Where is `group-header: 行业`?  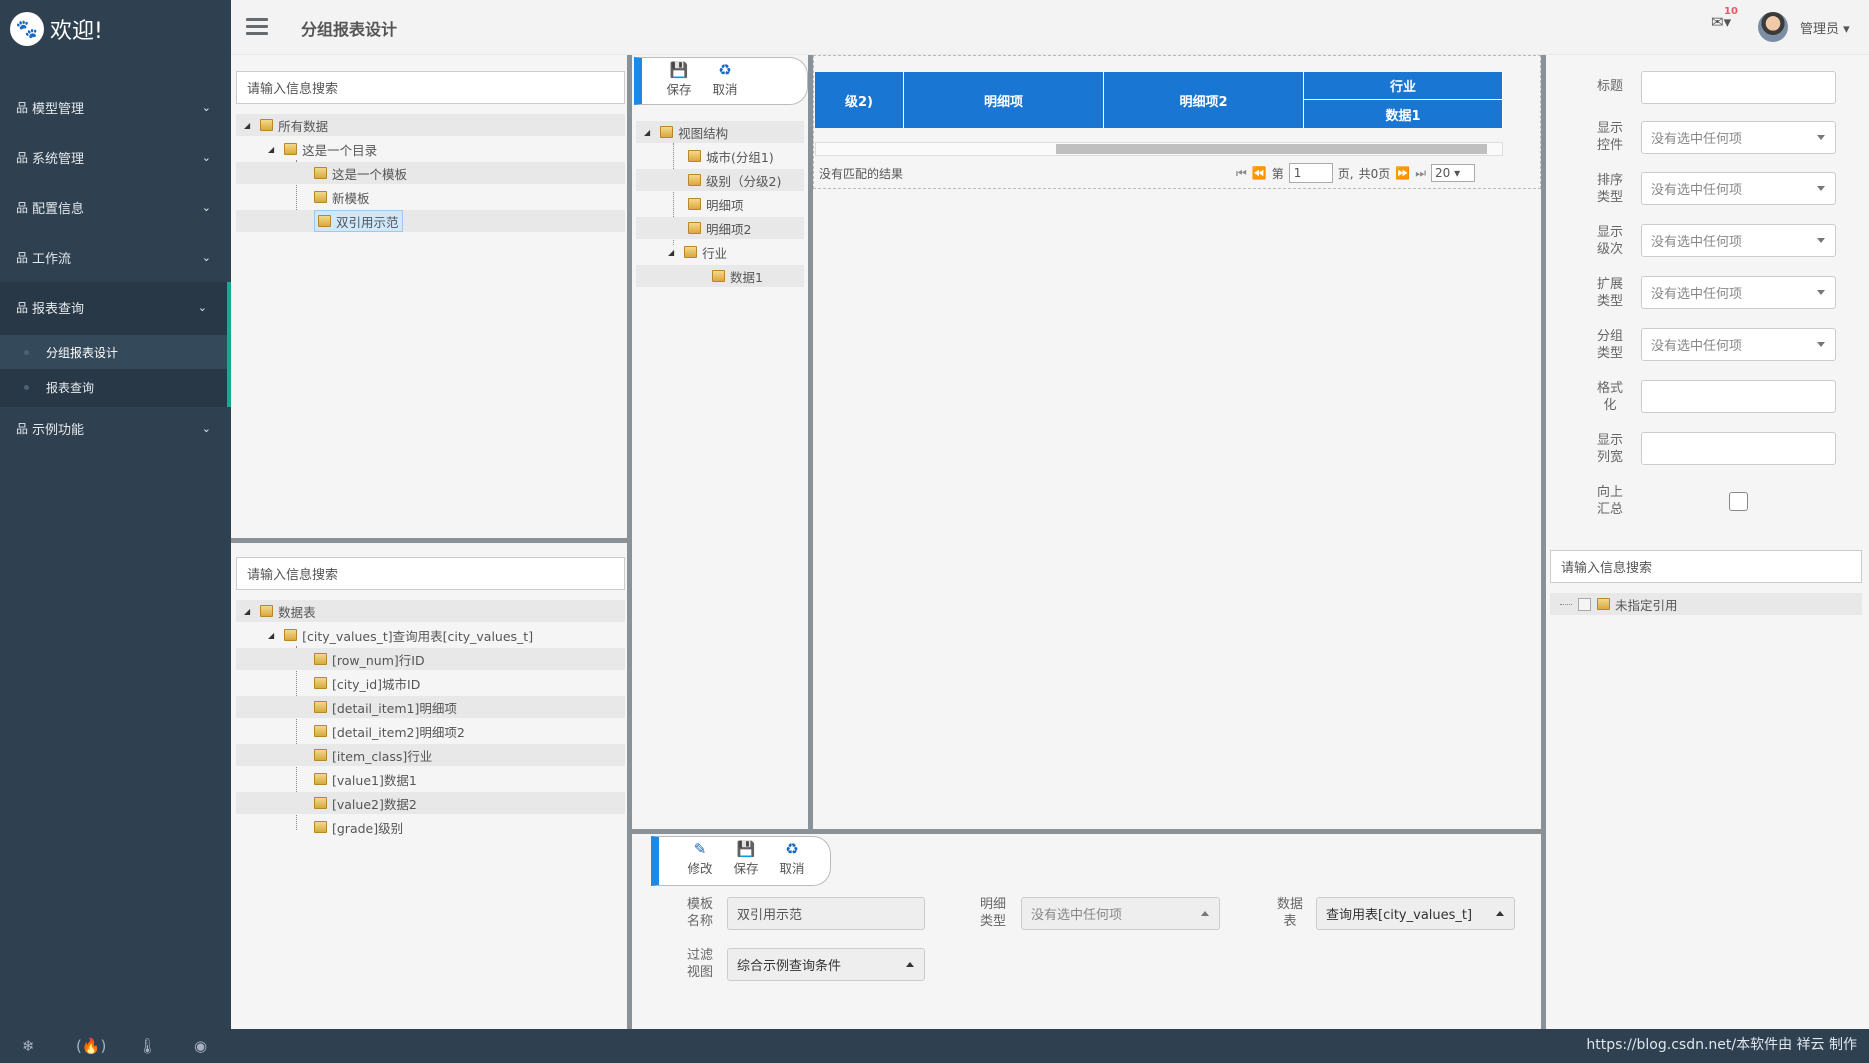
group-header: 行业 is located at coordinates (1403, 86).